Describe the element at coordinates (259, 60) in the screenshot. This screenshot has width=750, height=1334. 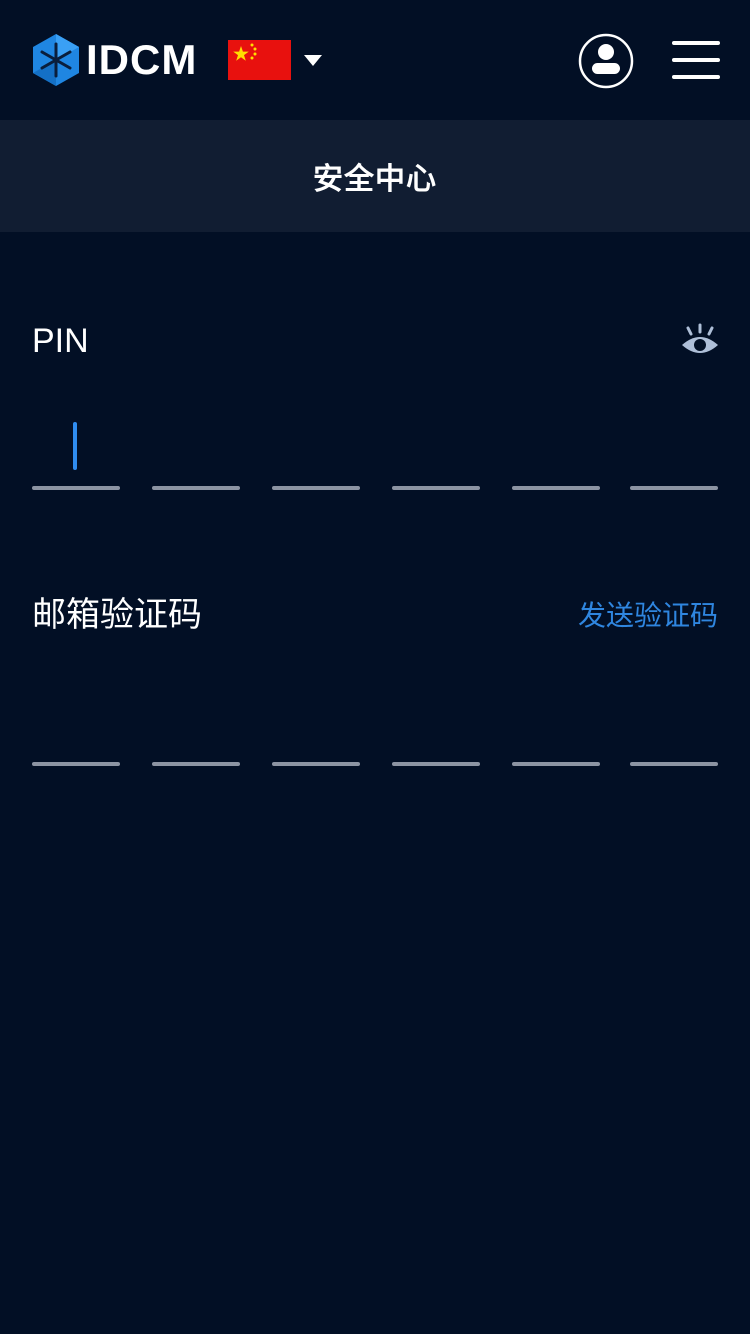
I see `china-flag-icon` at that location.